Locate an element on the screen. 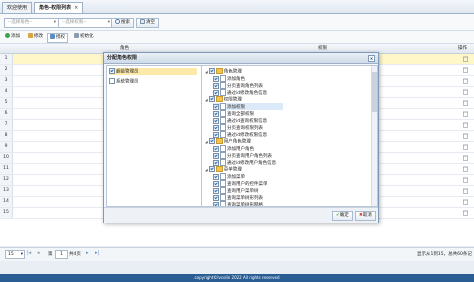  tree-folder-node: ◢ 用户角色管理 is located at coordinates (228, 141).